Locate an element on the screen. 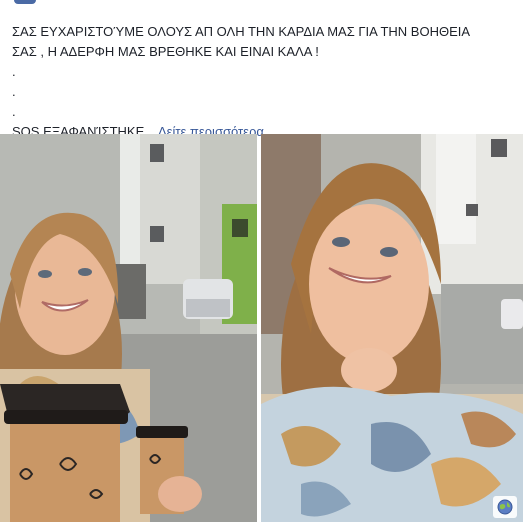 The image size is (523, 522). globe-badge is located at coordinates (505, 507).